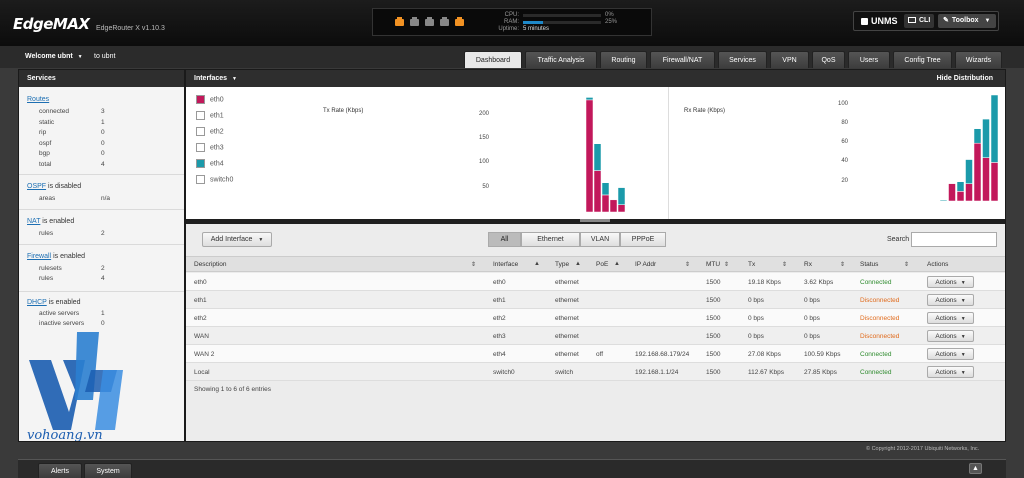 This screenshot has width=1024, height=478. I want to click on legend-item-eth0: eth0, so click(210, 99).